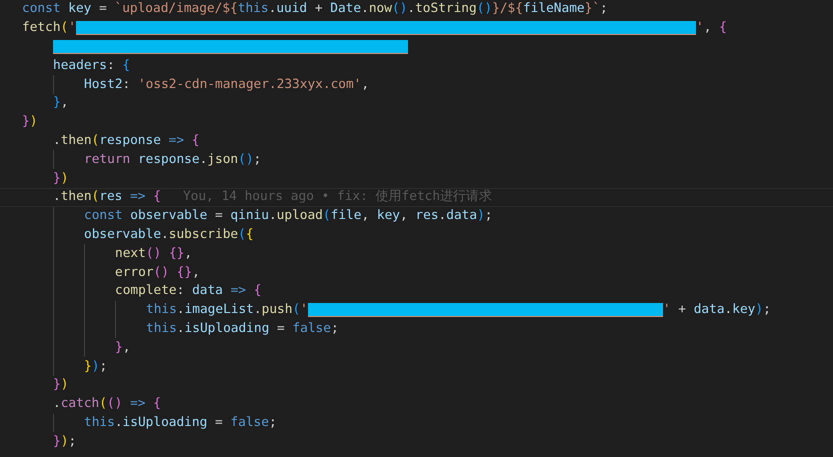 This screenshot has width=833, height=457. Describe the element at coordinates (337, 197) in the screenshot. I see `git-blame-annotation: You, 14 hours ago • fix: 使用fetch进行请求` at that location.